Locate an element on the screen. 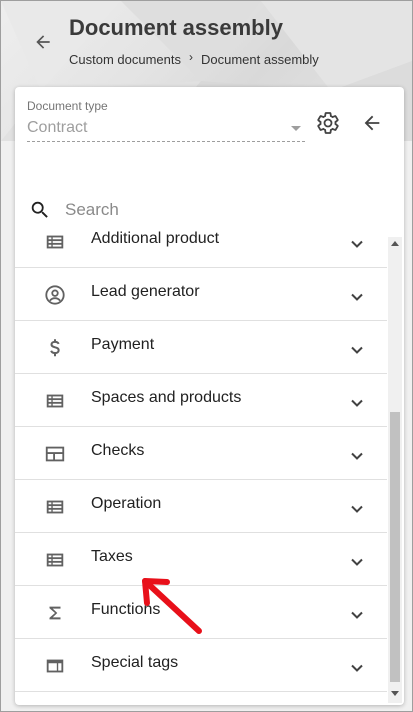 Image resolution: width=413 pixels, height=712 pixels. section-label: Spaces and products is located at coordinates (166, 397).